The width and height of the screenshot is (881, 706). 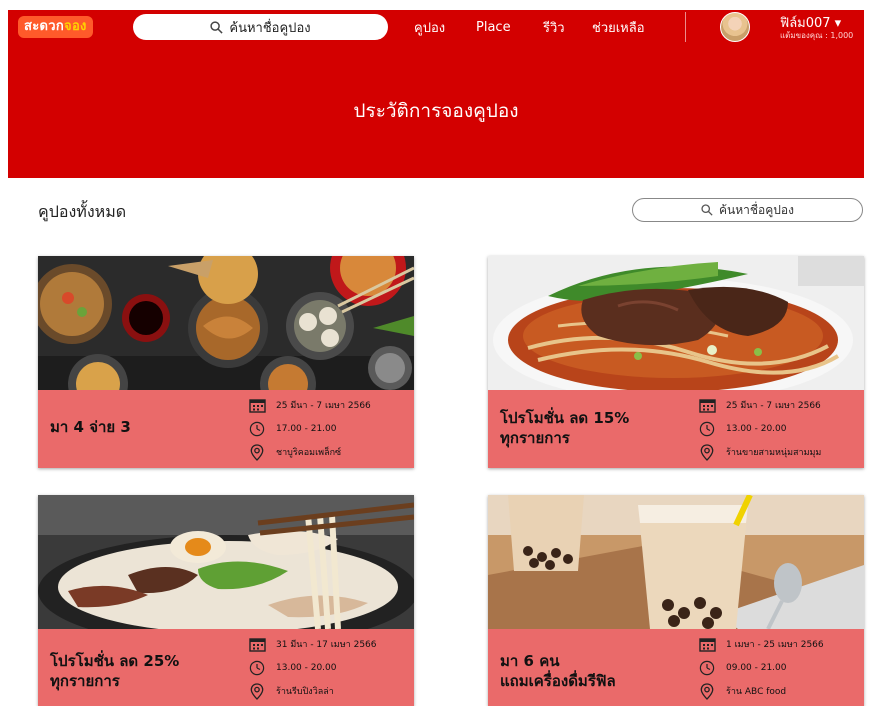 What do you see at coordinates (309, 453) in the screenshot?
I see `coupon-place: ชาบูริคอมเพล็กซ์` at bounding box center [309, 453].